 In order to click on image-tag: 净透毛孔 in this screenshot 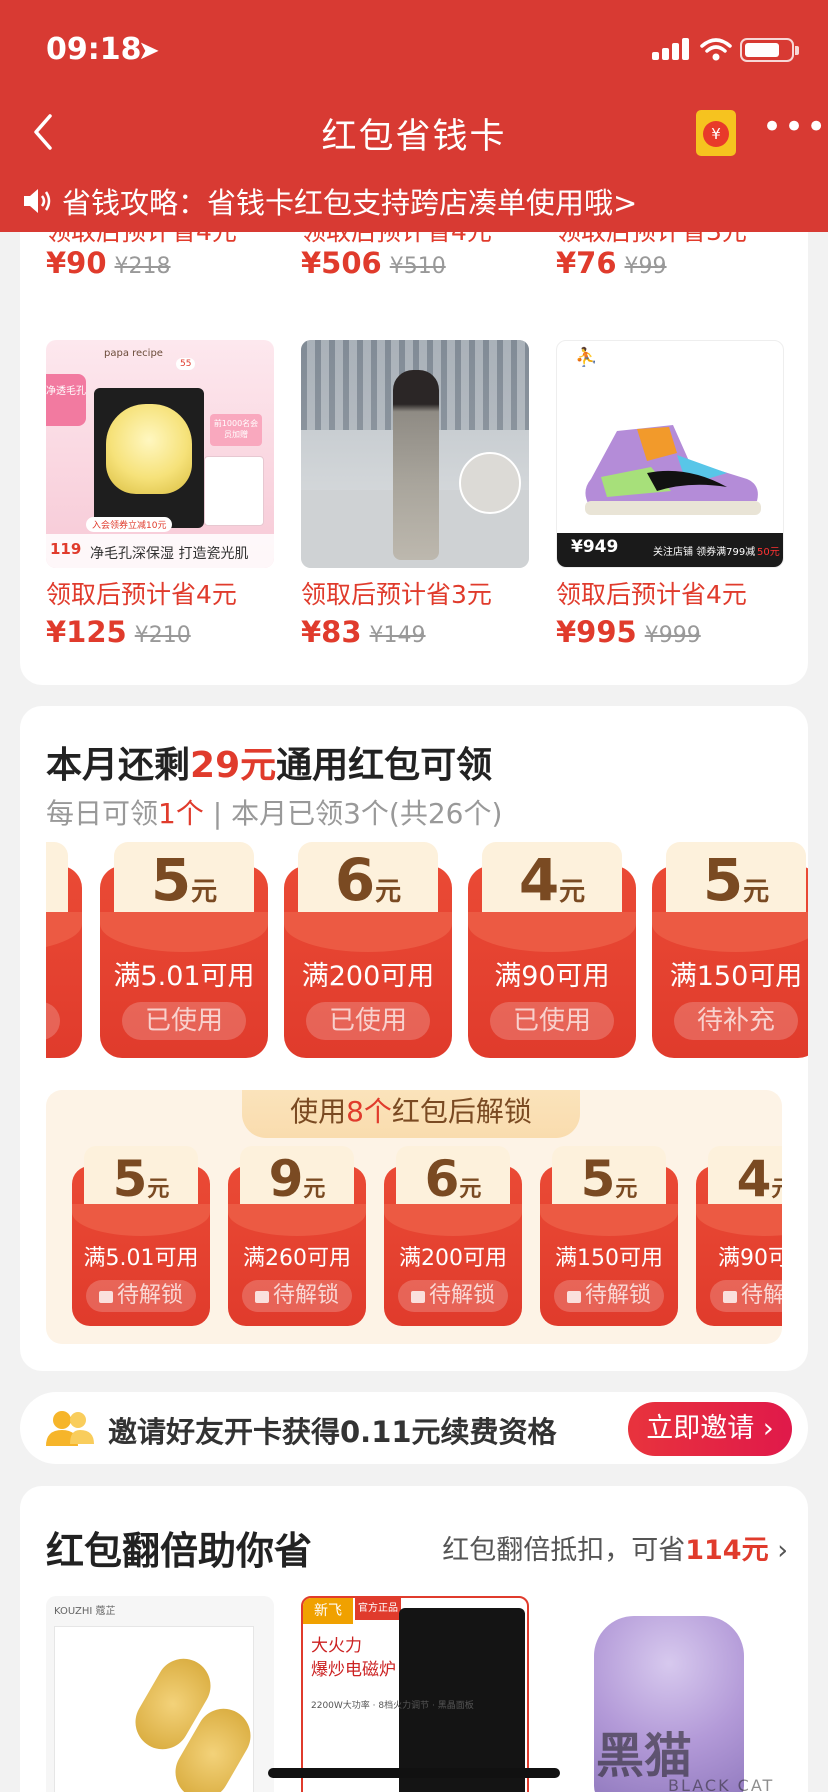, I will do `click(66, 400)`.